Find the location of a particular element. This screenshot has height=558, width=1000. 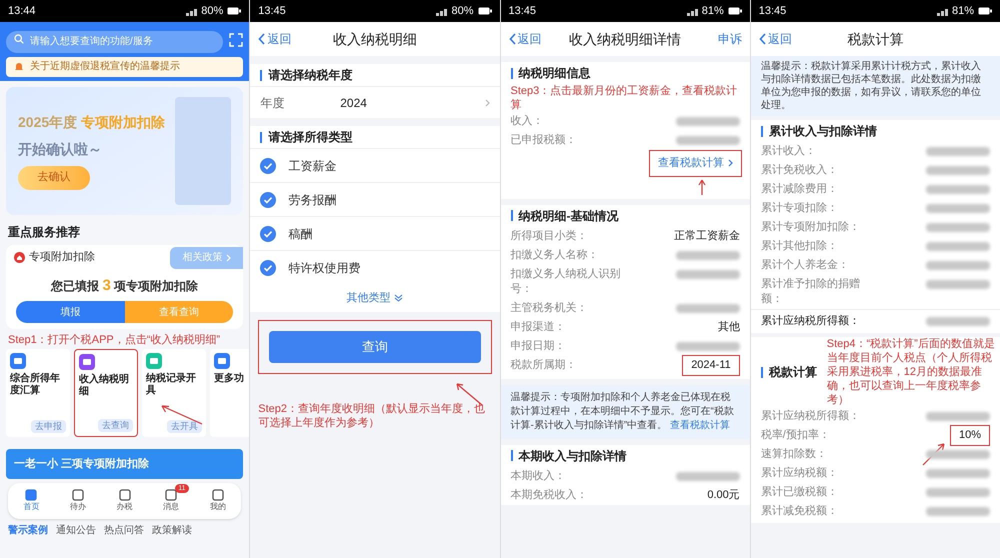

service-action: 去开具 is located at coordinates (184, 426).